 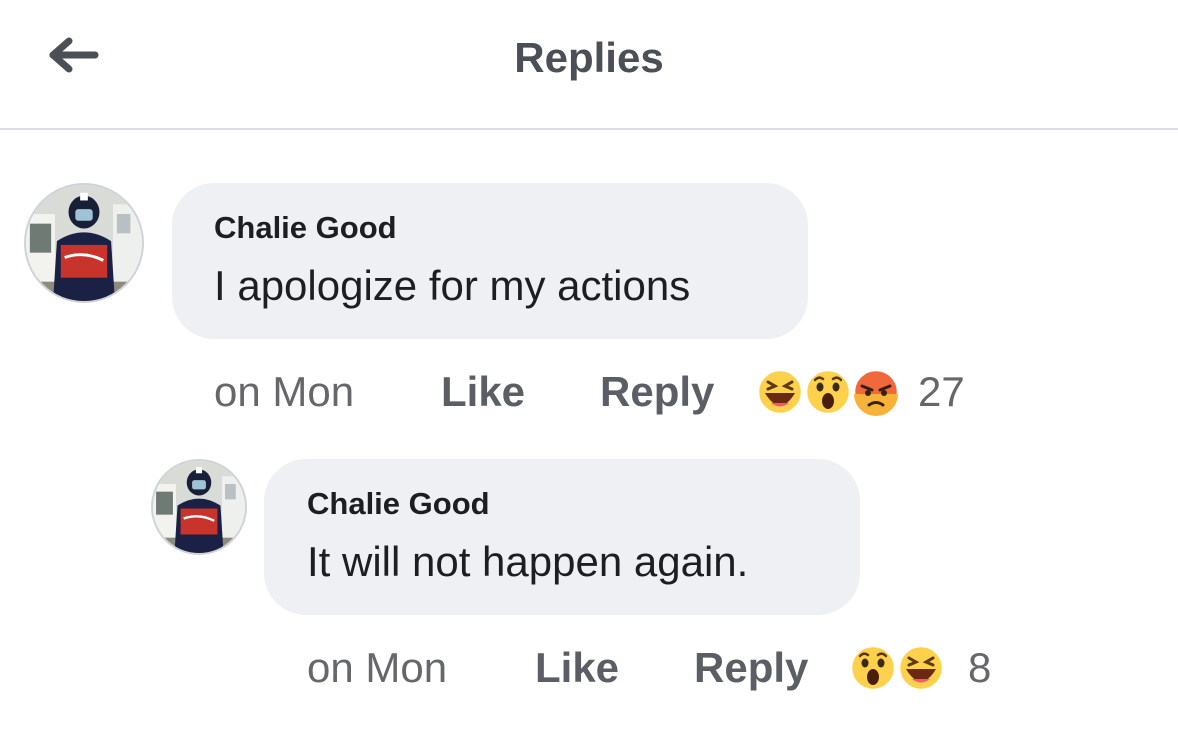 I want to click on reply-author: Chalie Good, so click(x=398, y=504).